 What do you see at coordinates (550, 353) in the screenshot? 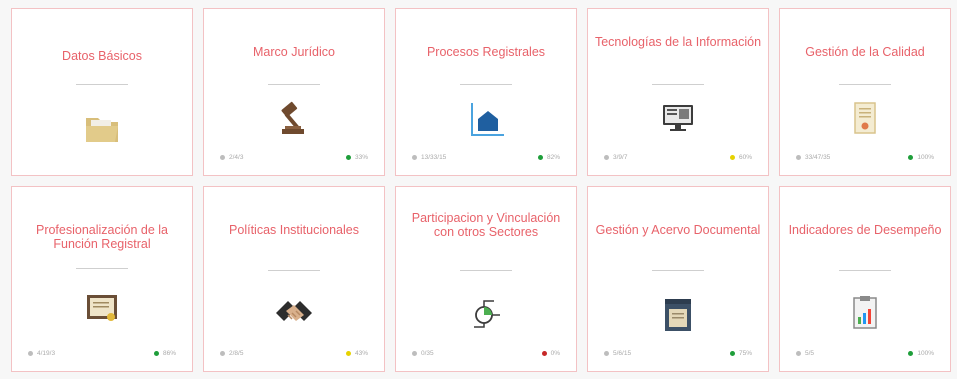
I see `stat-percent: 0%` at bounding box center [550, 353].